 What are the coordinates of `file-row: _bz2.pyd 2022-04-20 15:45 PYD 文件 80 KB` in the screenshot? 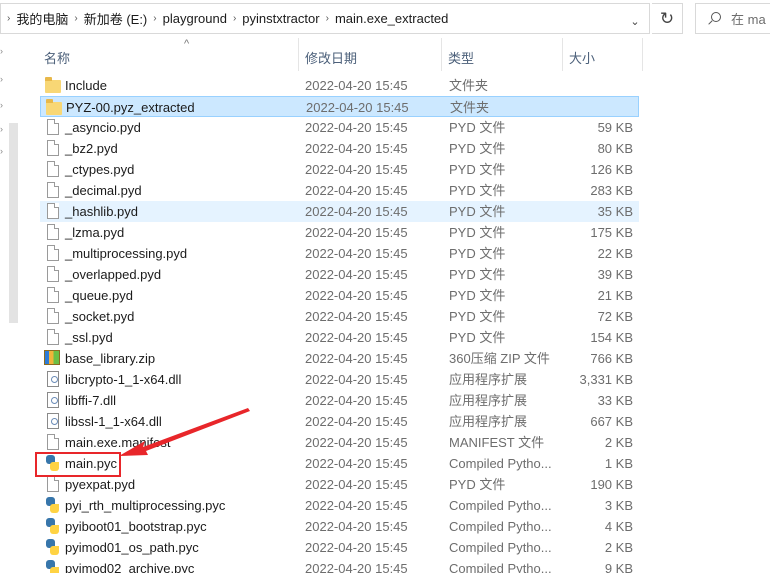 It's located at (339, 148).